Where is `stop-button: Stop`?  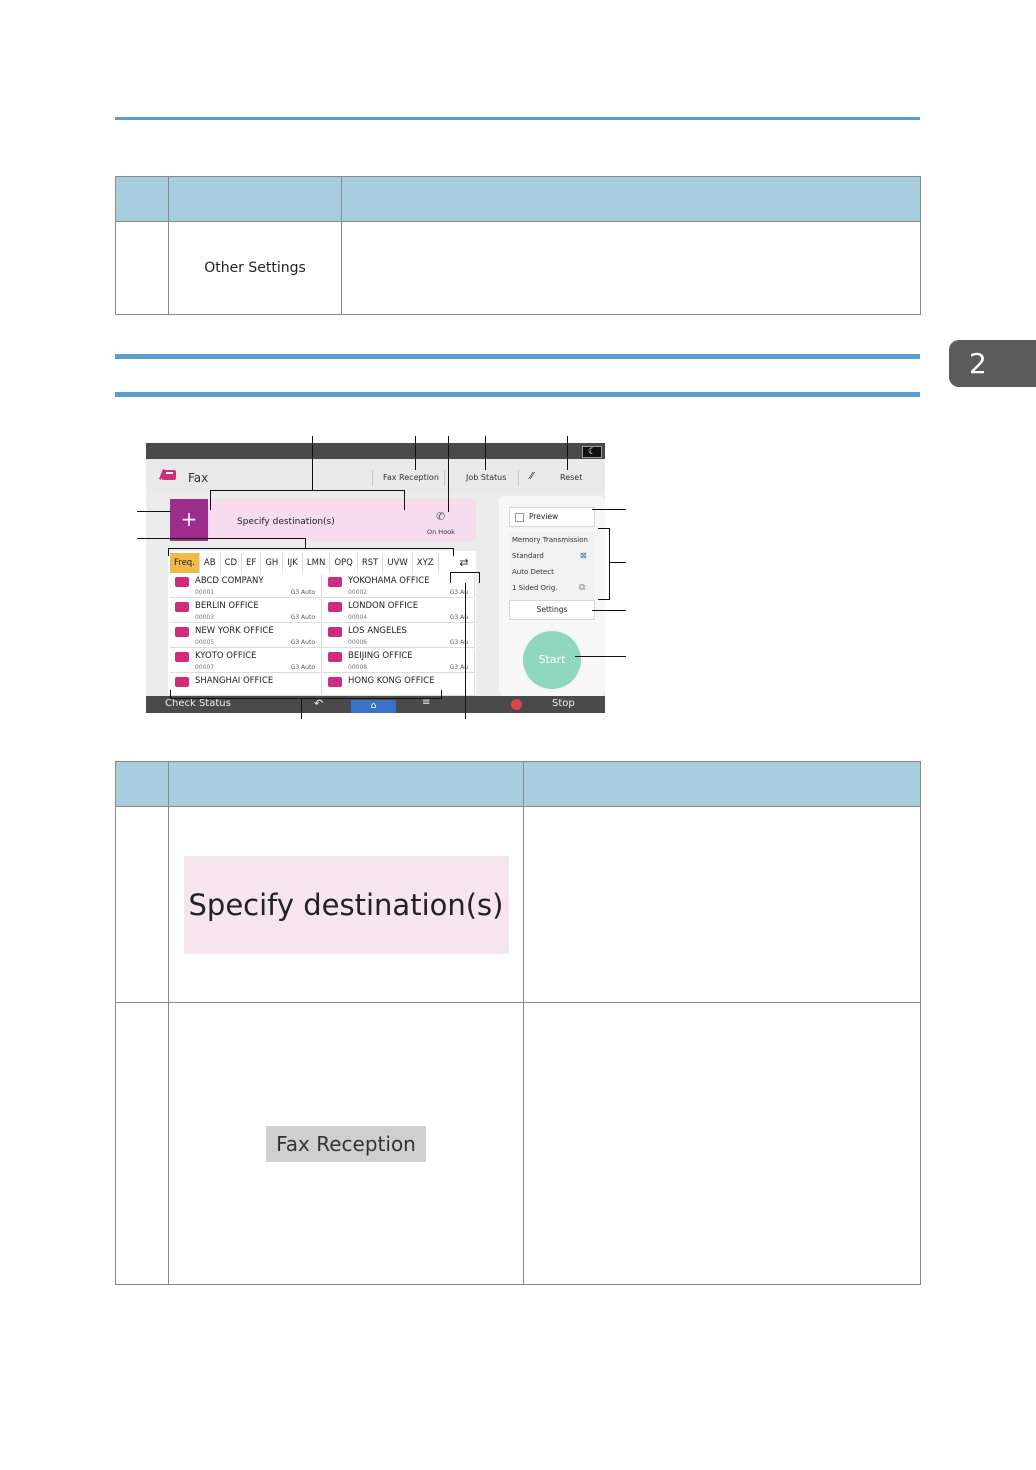
stop-button: Stop is located at coordinates (563, 703).